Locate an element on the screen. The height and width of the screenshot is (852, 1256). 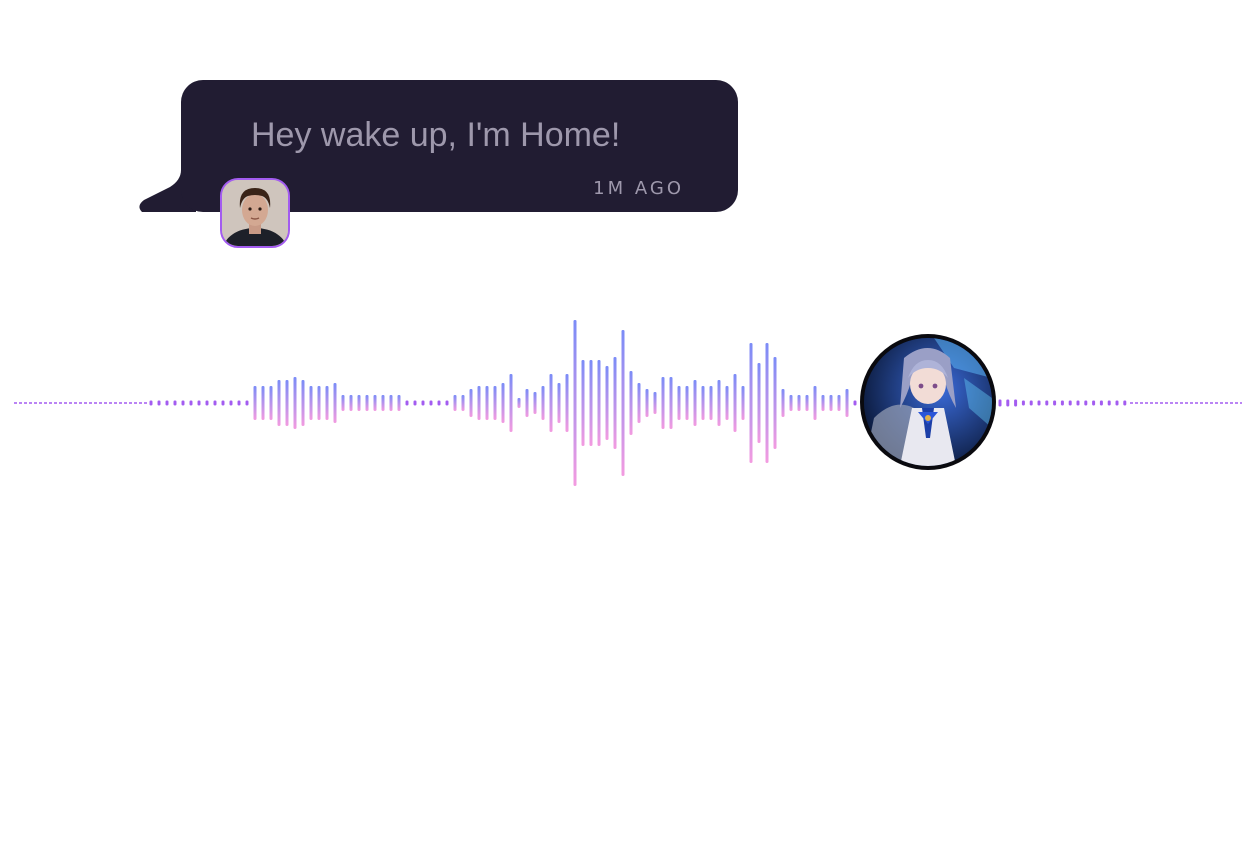
message-timestamp: 1M AGO is located at coordinates (638, 188).